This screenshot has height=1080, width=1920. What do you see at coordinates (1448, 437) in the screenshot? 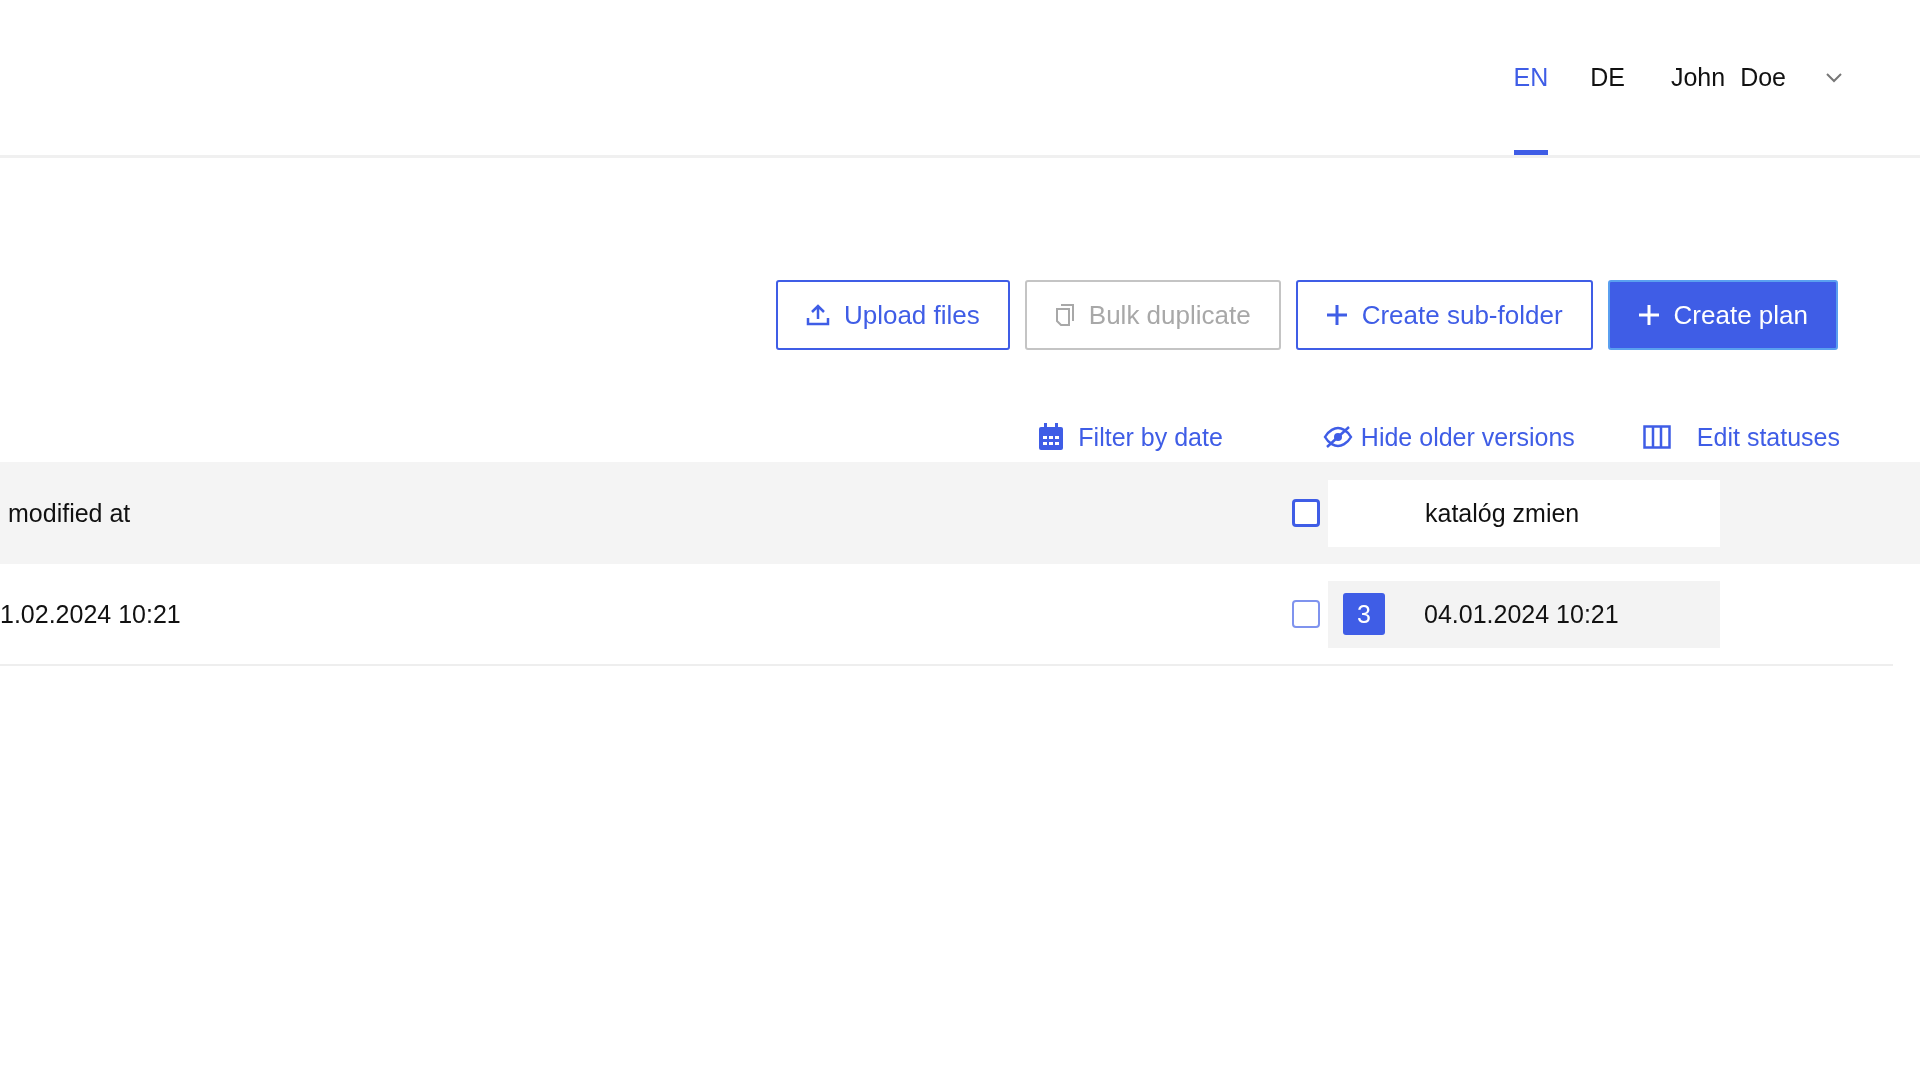
I see `filter-link: Hide older versions` at bounding box center [1448, 437].